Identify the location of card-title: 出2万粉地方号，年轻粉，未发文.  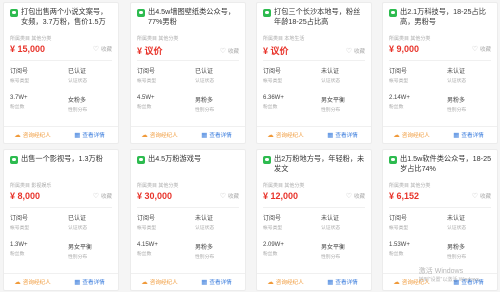
(320, 167).